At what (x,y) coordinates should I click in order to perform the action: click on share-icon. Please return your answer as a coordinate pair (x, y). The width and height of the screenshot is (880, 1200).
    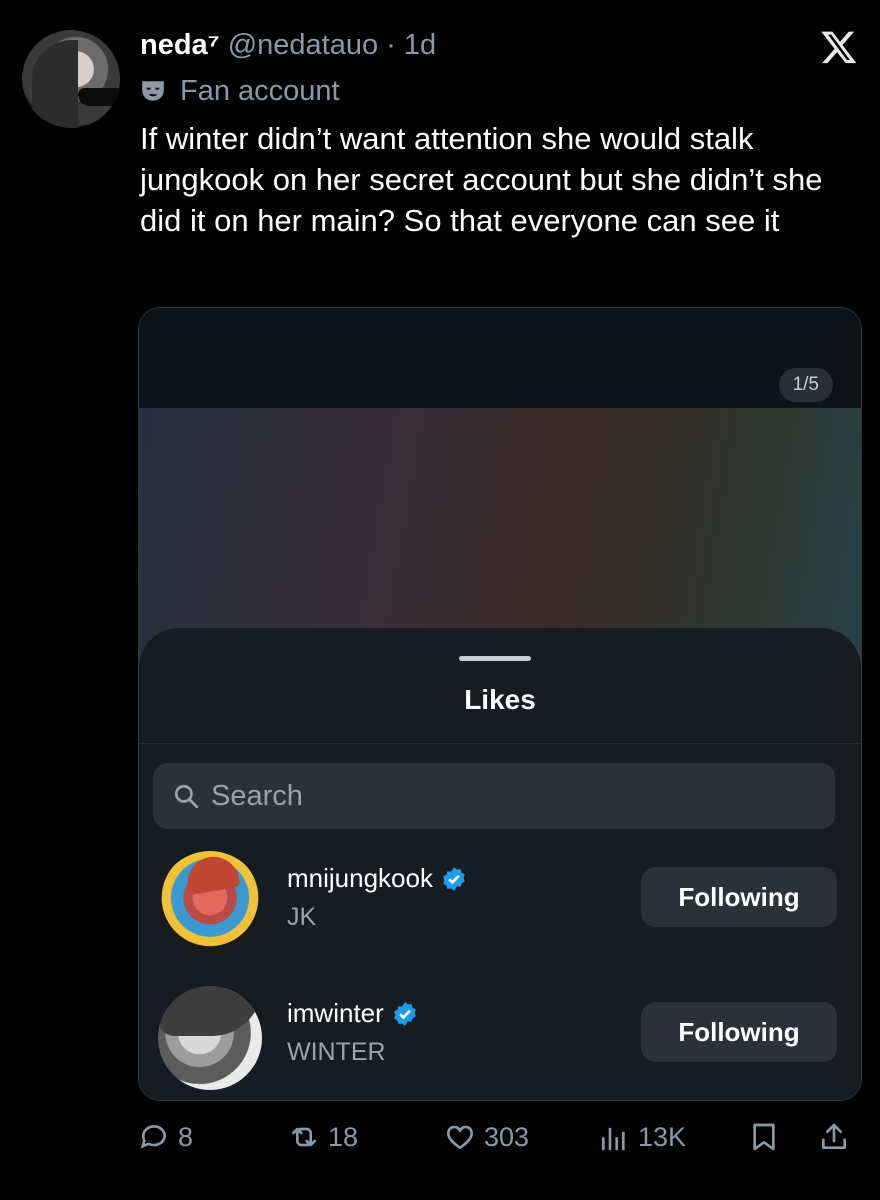
    Looking at the image, I should click on (834, 1136).